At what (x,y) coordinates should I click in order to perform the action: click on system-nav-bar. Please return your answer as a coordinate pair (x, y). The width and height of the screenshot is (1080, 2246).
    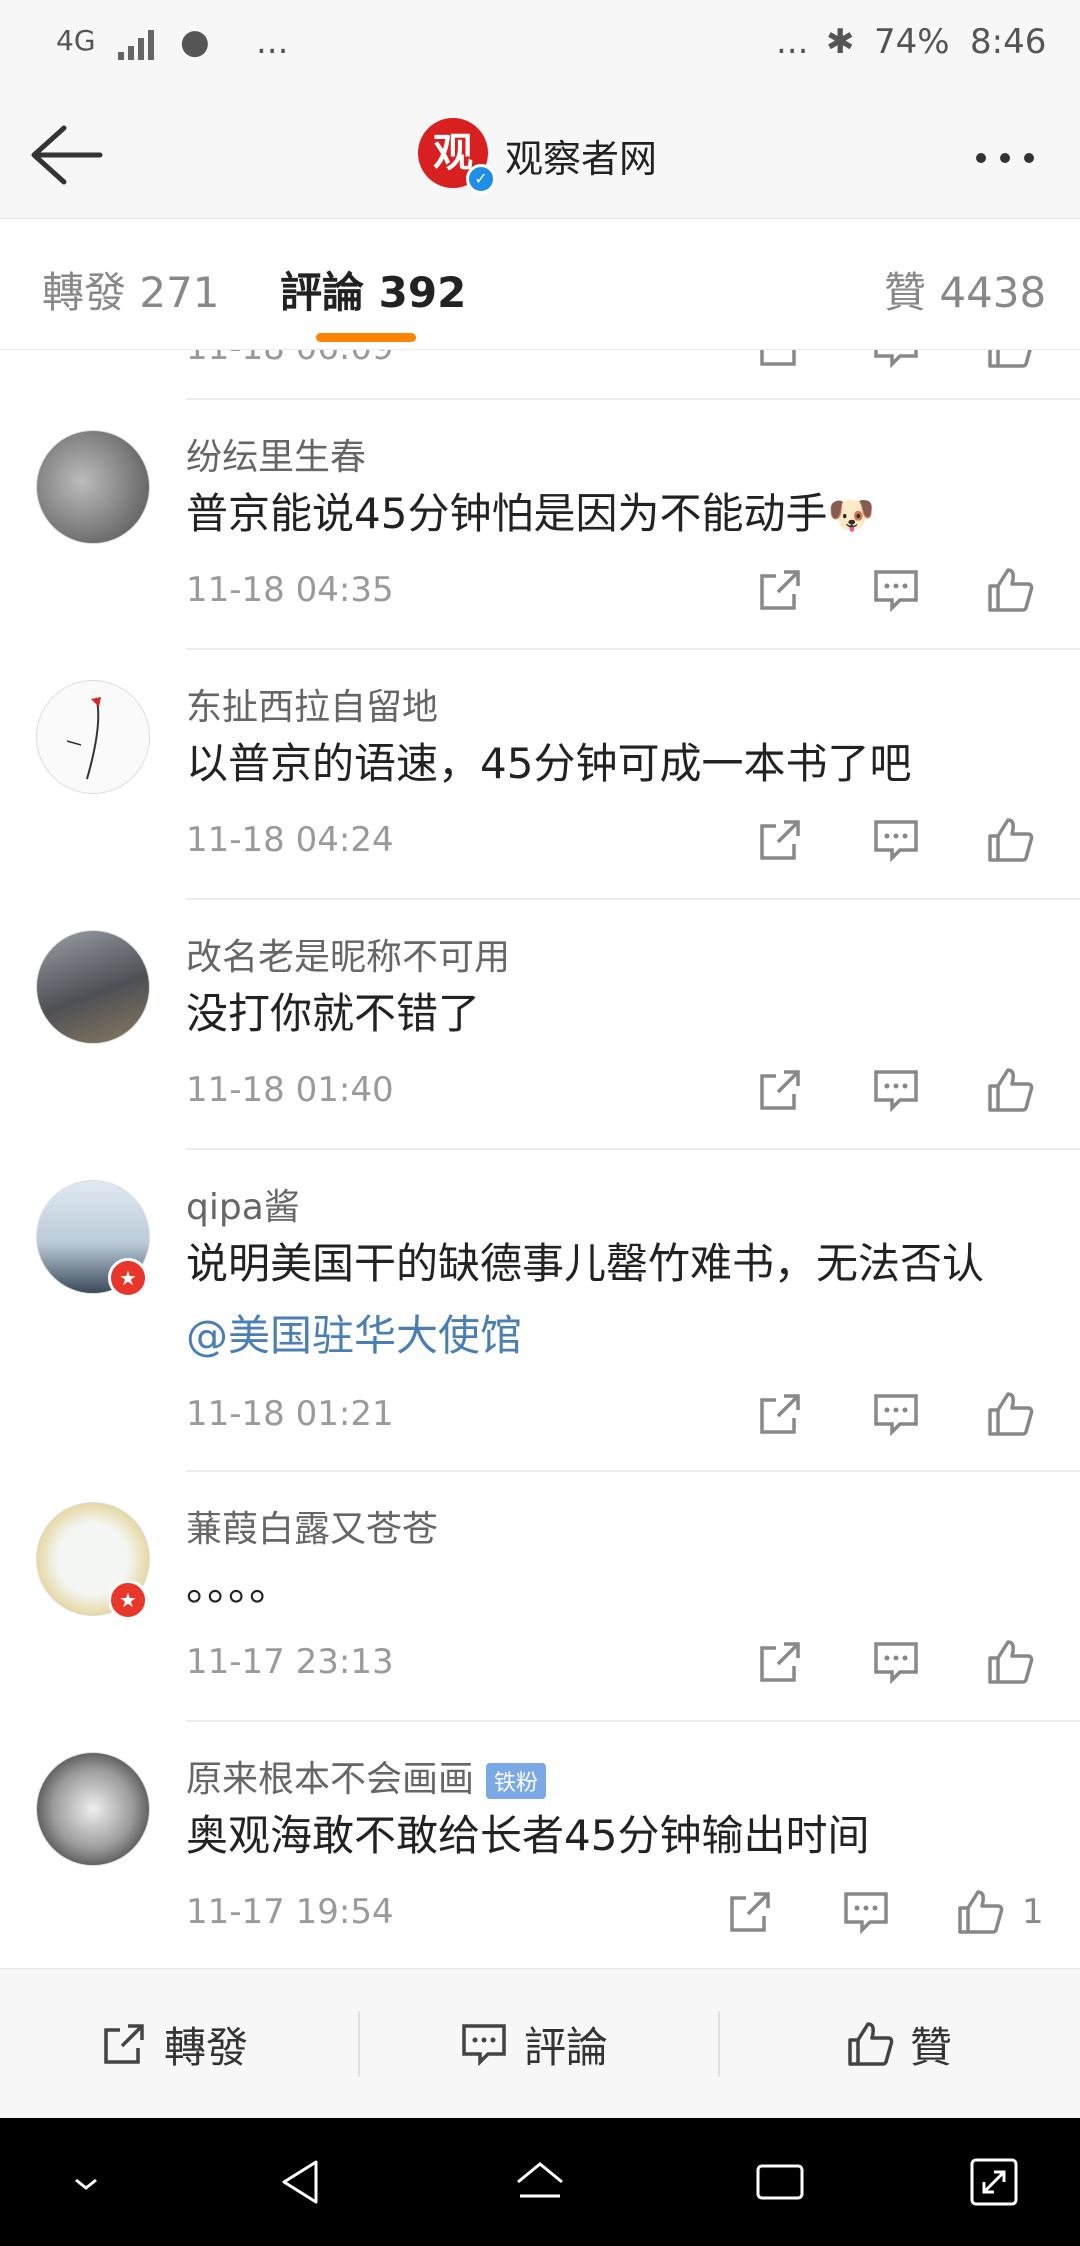
    Looking at the image, I should click on (540, 2182).